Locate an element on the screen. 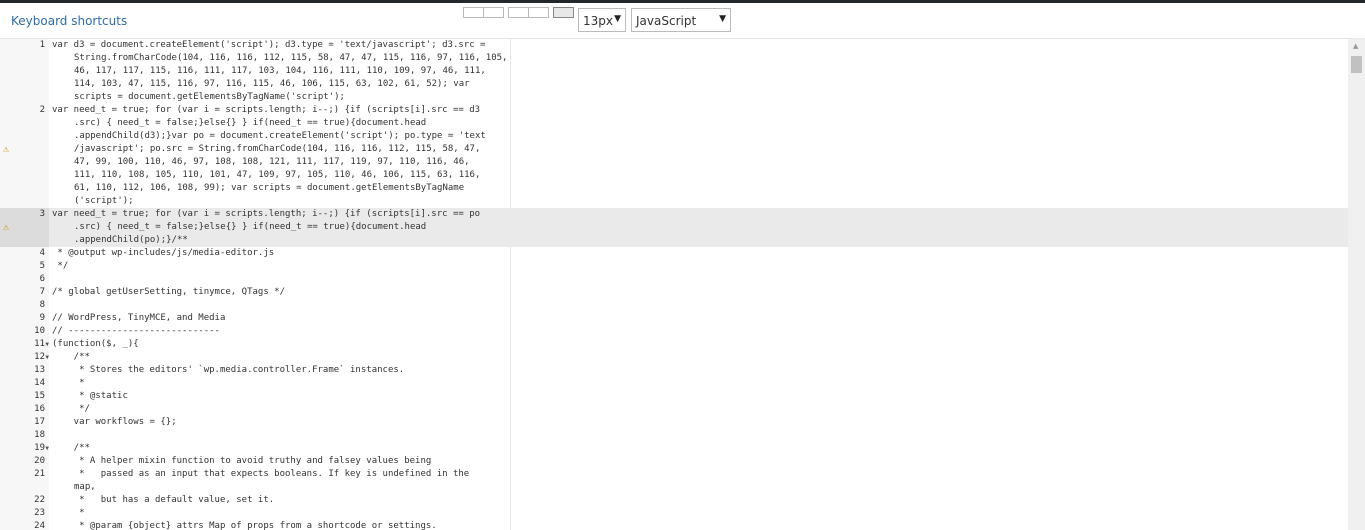 The height and width of the screenshot is (530, 1365). search-button-group is located at coordinates (483, 12).